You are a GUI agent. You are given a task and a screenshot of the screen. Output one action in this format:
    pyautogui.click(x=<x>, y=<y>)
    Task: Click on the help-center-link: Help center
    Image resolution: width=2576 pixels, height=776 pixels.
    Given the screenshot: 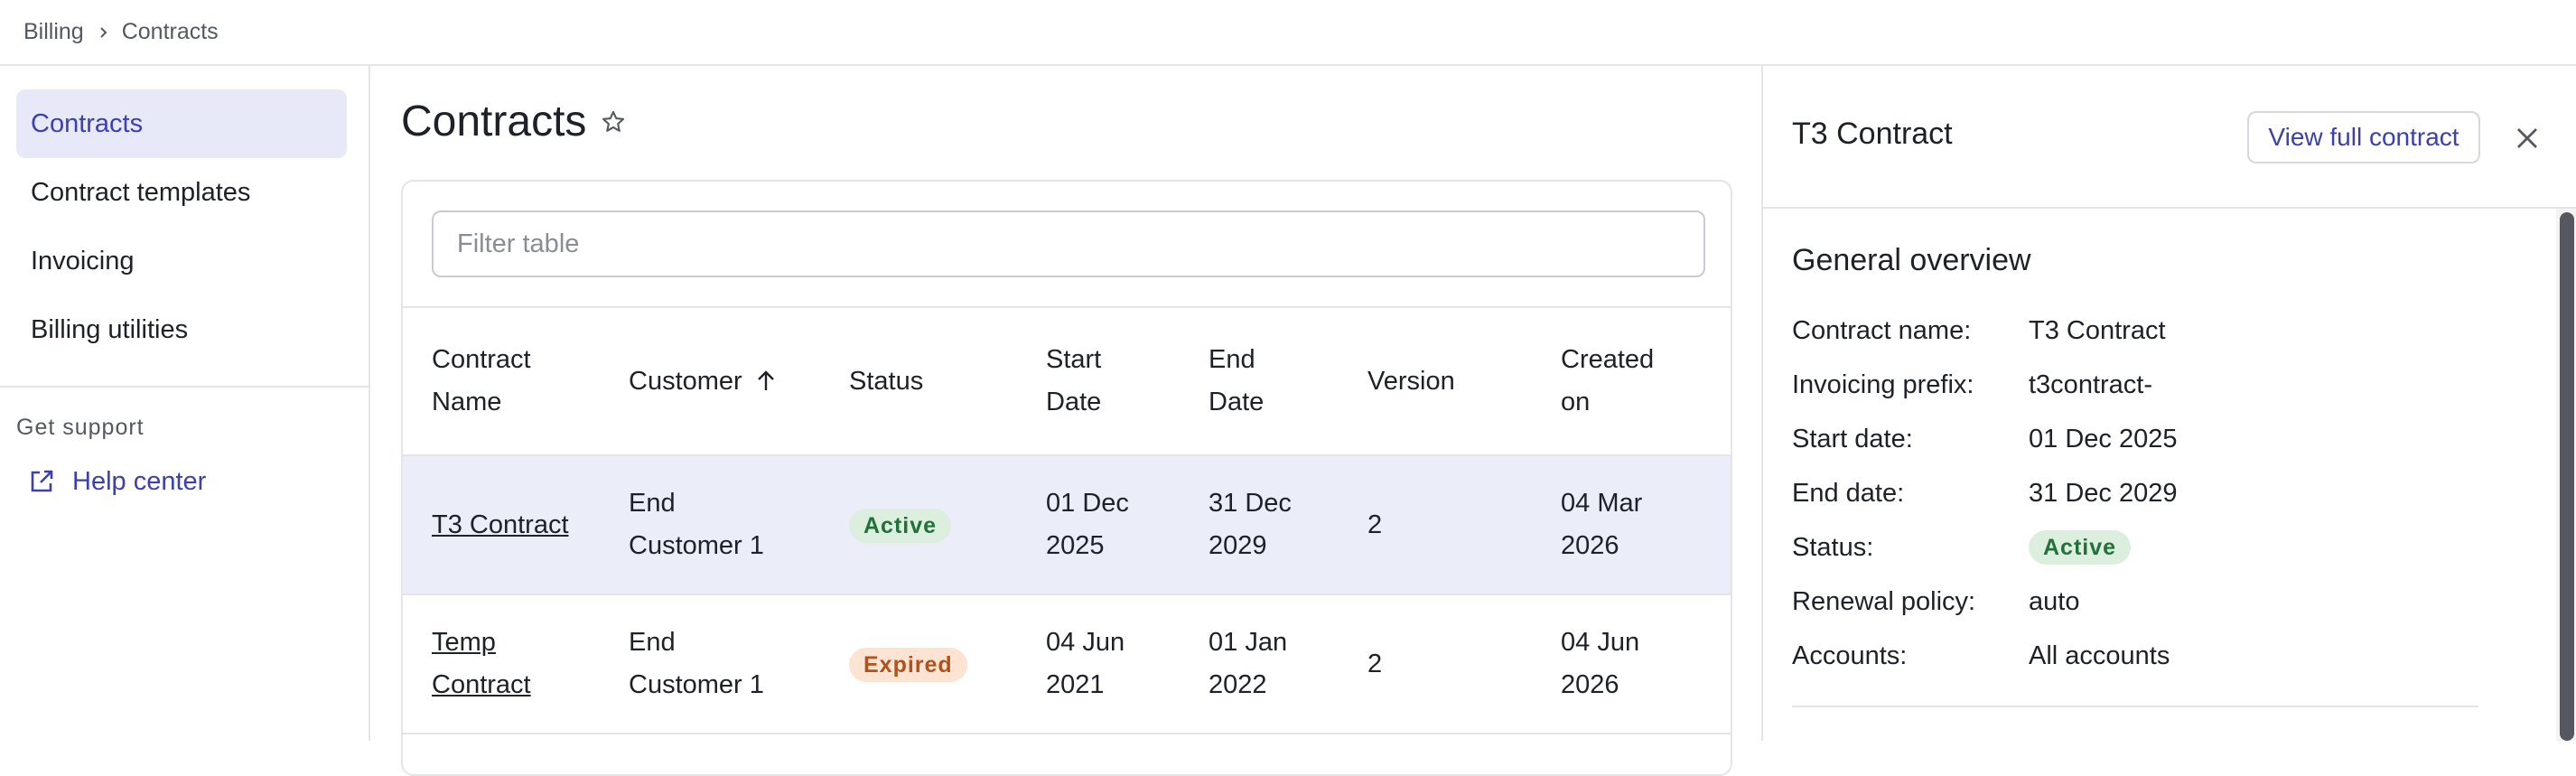 What is the action you would take?
    pyautogui.click(x=116, y=481)
    